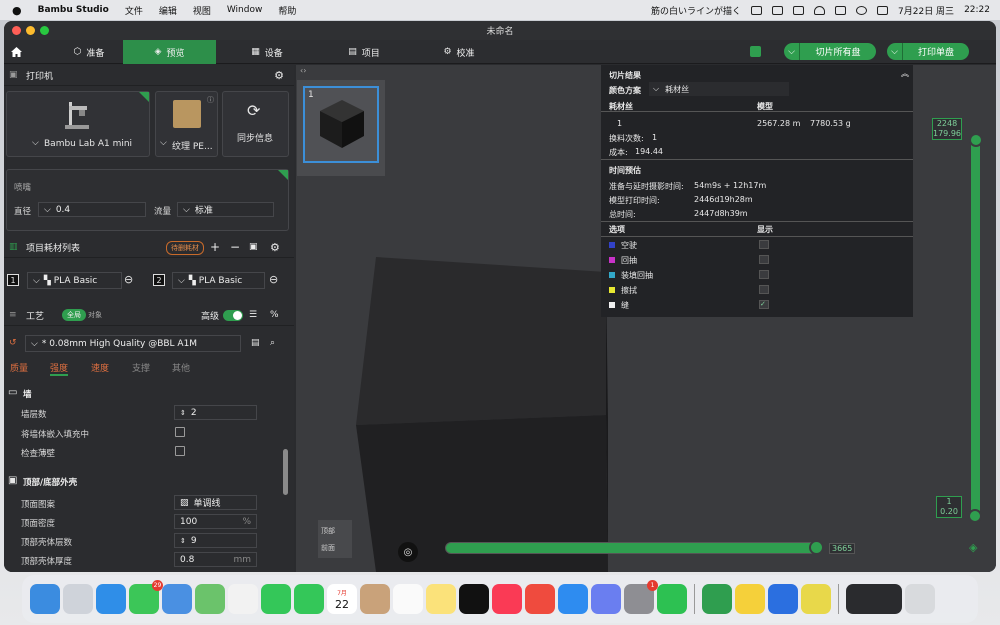 This screenshot has height=625, width=1000. What do you see at coordinates (177, 599) in the screenshot?
I see `mail-icon` at bounding box center [177, 599].